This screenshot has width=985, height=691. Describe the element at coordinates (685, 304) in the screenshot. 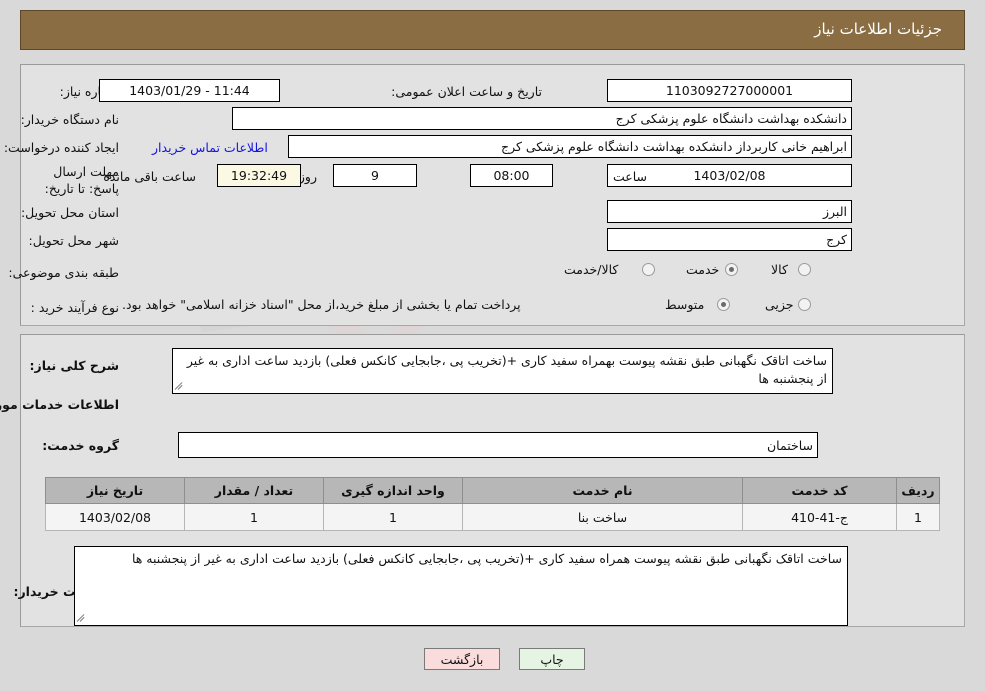

I see `radio-process-motavaset-label: متوسط` at that location.